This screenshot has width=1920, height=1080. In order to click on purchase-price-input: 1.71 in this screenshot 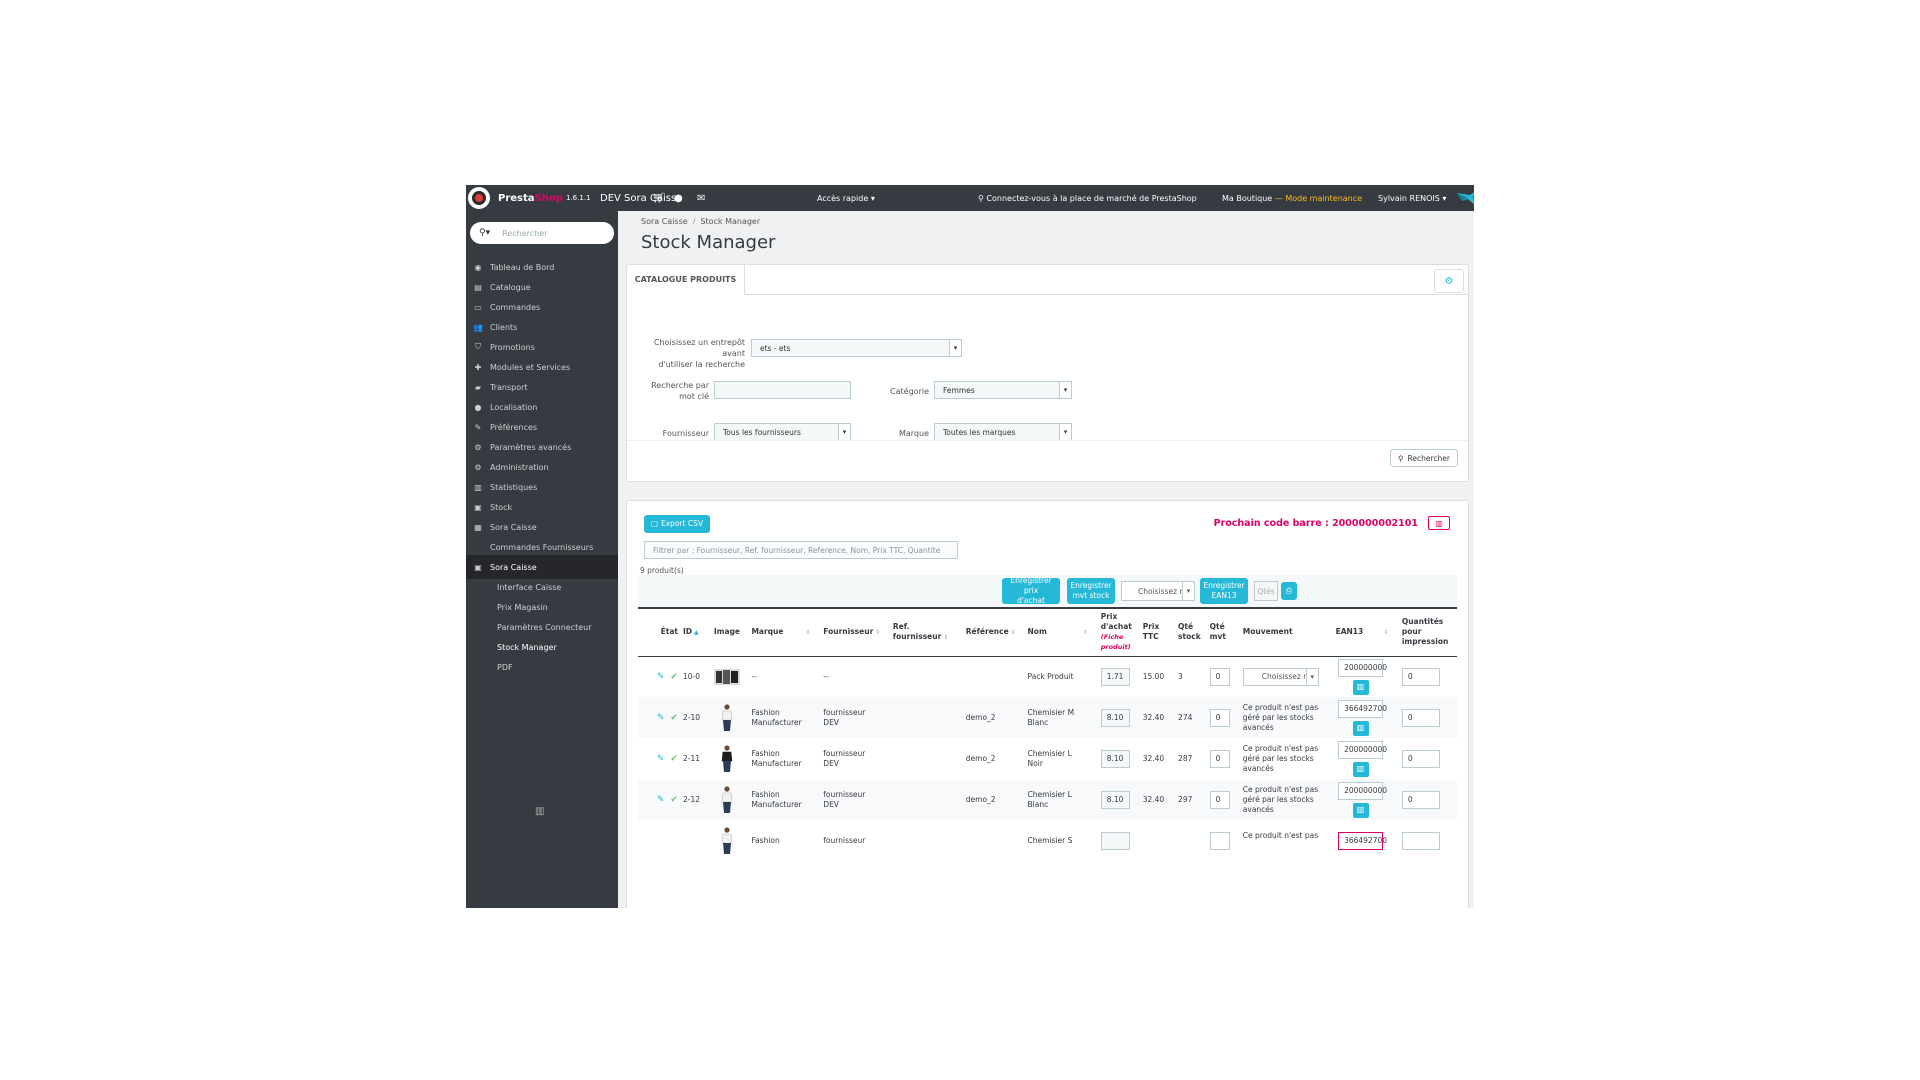, I will do `click(1115, 676)`.